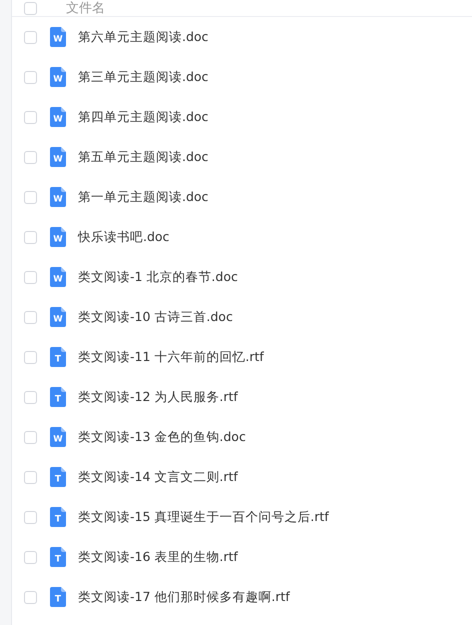 The height and width of the screenshot is (625, 472). I want to click on select-all-checkbox, so click(30, 8).